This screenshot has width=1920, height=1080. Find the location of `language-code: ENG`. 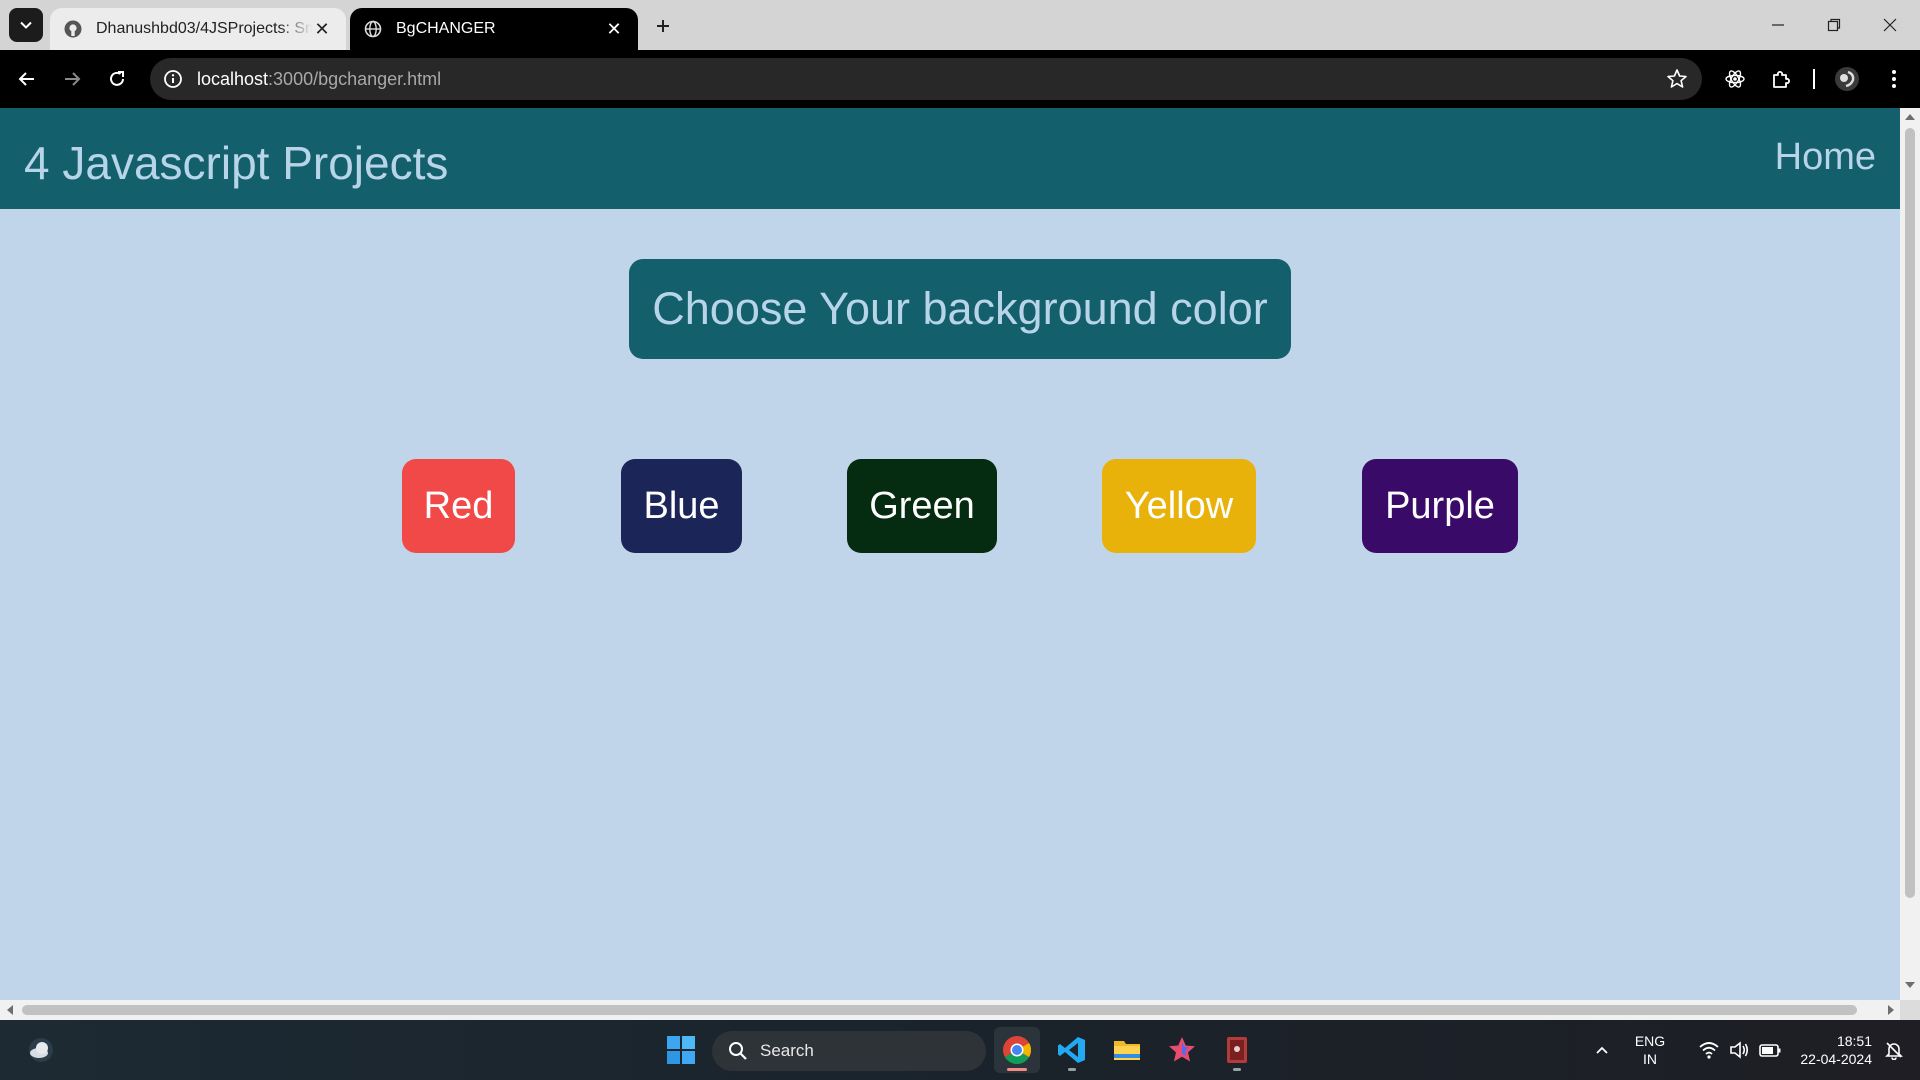

language-code: ENG is located at coordinates (1650, 1041).